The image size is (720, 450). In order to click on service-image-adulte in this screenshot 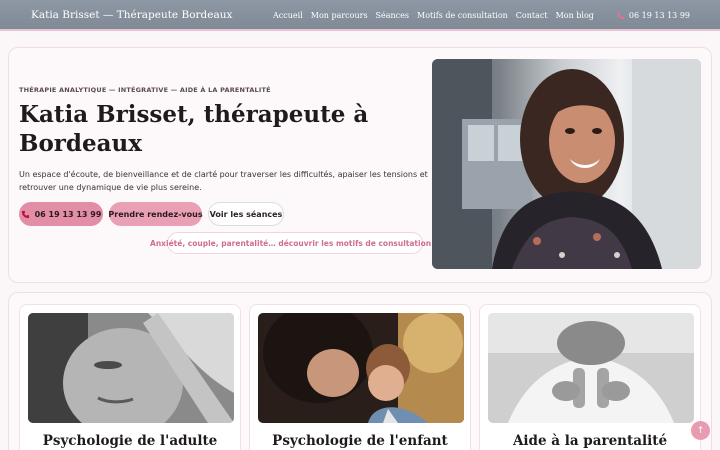, I will do `click(131, 368)`.